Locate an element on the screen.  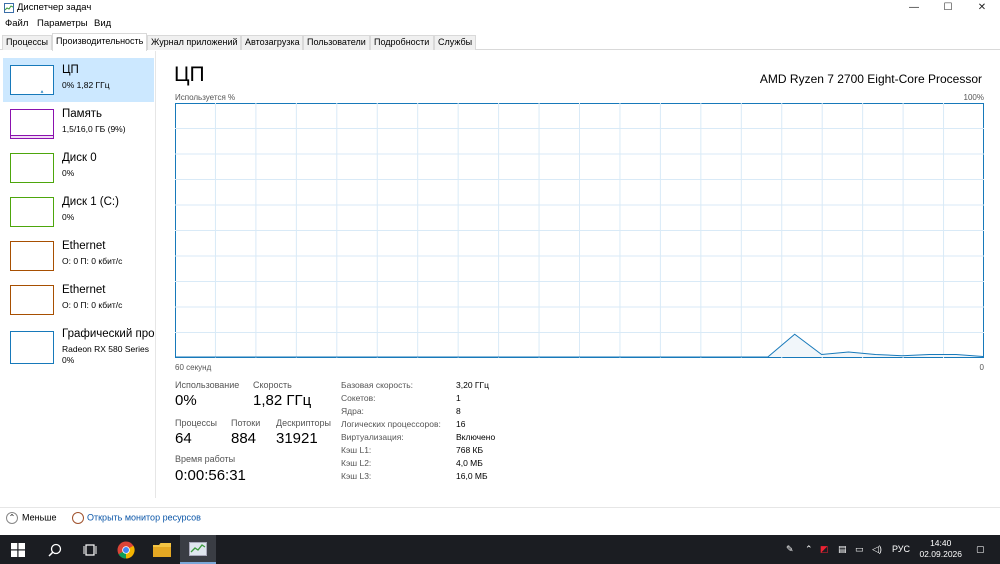
task-view-icon is located at coordinates (90, 550).